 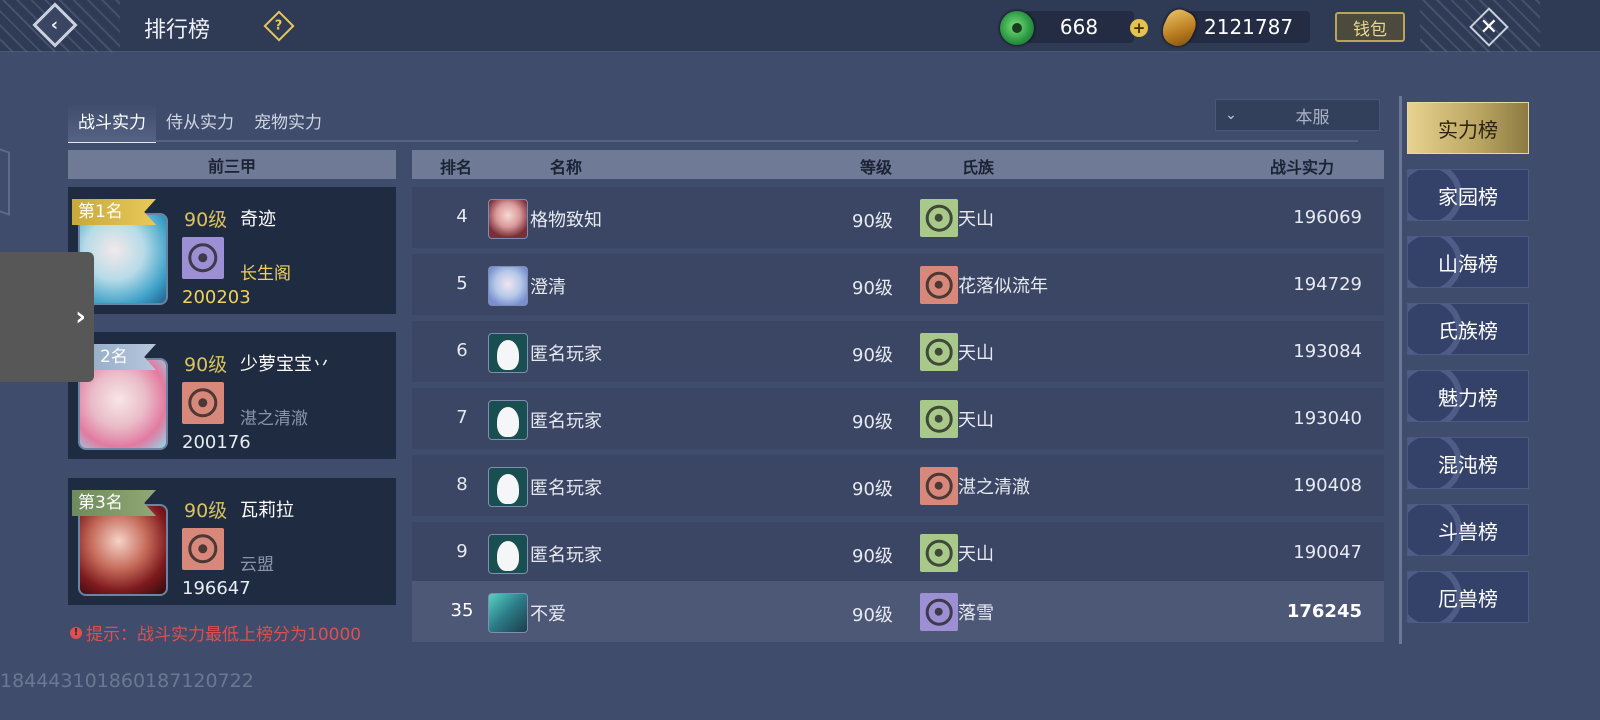 What do you see at coordinates (224, 635) in the screenshot?
I see `ranking-hint-text: 提示：战斗实力最低上榜分为10000` at bounding box center [224, 635].